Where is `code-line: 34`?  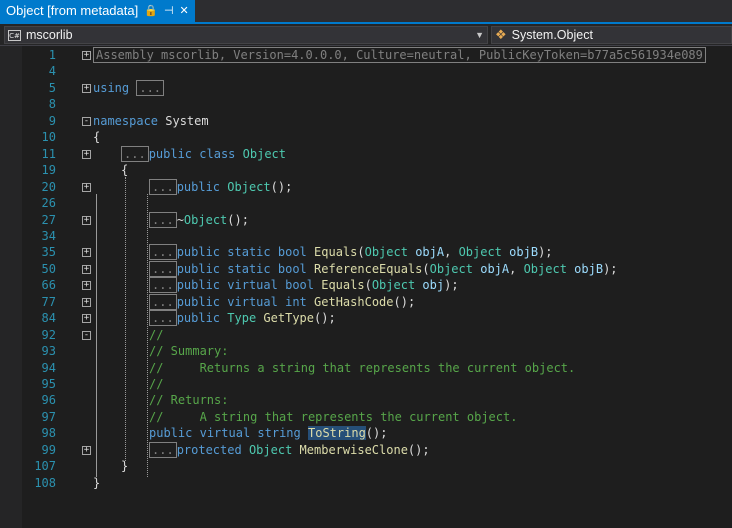
code-line: 34 is located at coordinates (366, 236).